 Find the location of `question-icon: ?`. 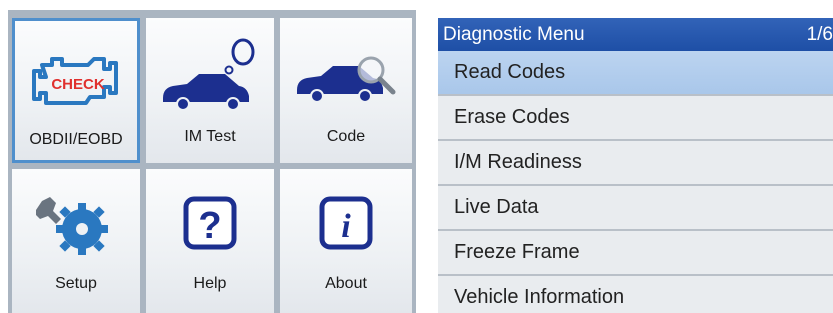

question-icon: ? is located at coordinates (210, 223).